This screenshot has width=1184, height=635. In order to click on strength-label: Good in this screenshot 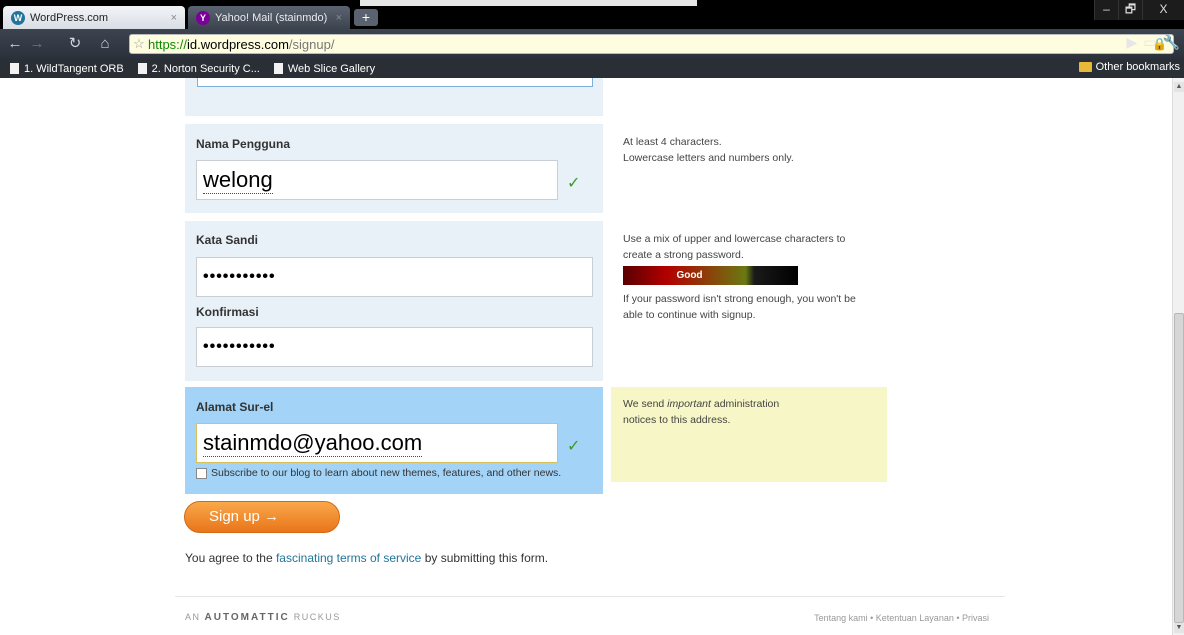, I will do `click(689, 275)`.